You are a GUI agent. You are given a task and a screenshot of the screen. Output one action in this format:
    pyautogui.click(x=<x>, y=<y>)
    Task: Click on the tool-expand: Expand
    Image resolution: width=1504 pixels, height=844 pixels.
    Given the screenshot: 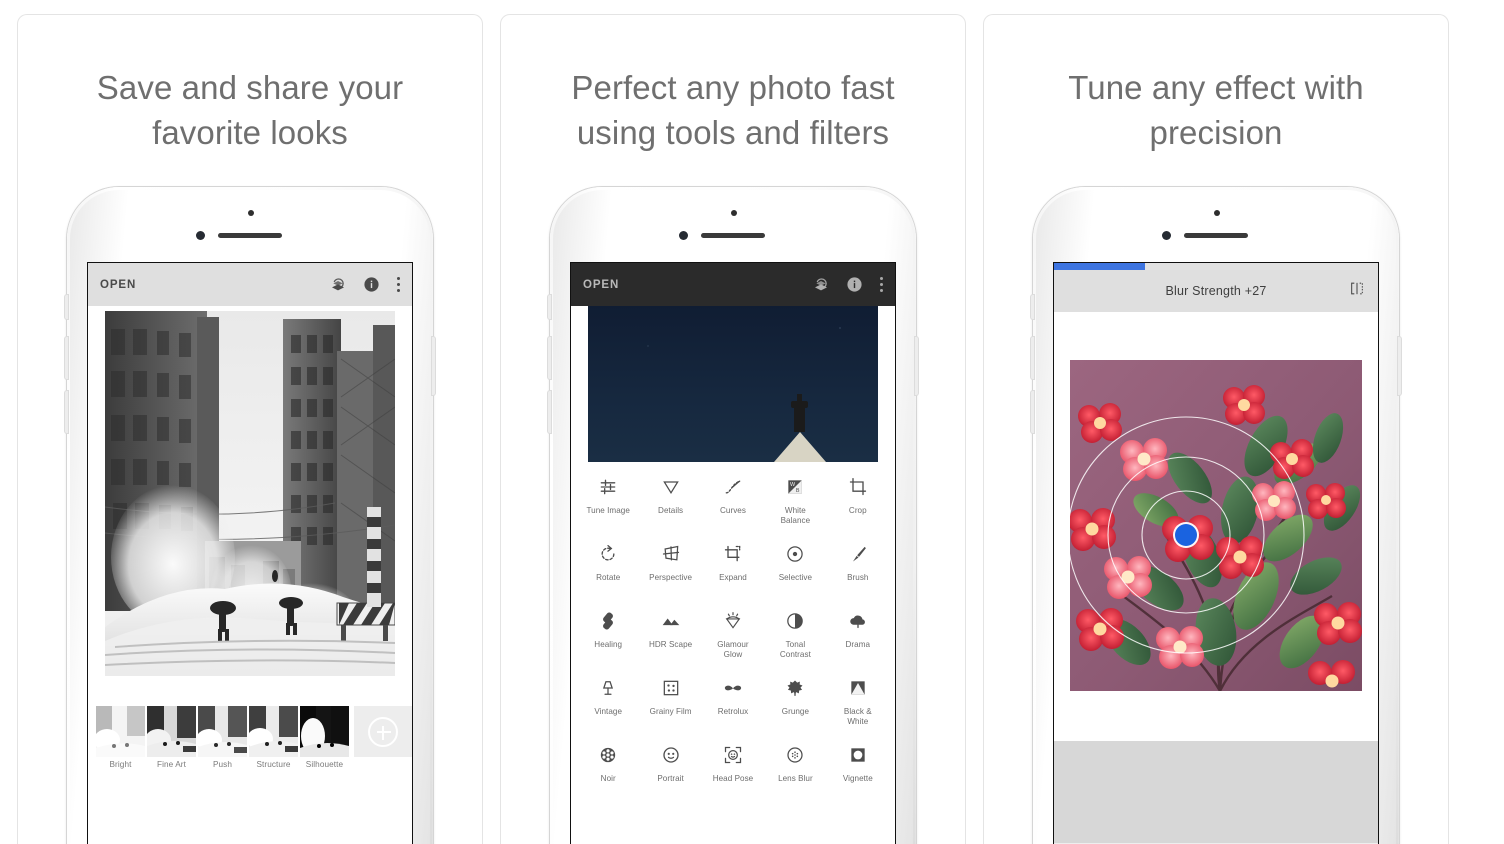 What is the action you would take?
    pyautogui.click(x=733, y=574)
    